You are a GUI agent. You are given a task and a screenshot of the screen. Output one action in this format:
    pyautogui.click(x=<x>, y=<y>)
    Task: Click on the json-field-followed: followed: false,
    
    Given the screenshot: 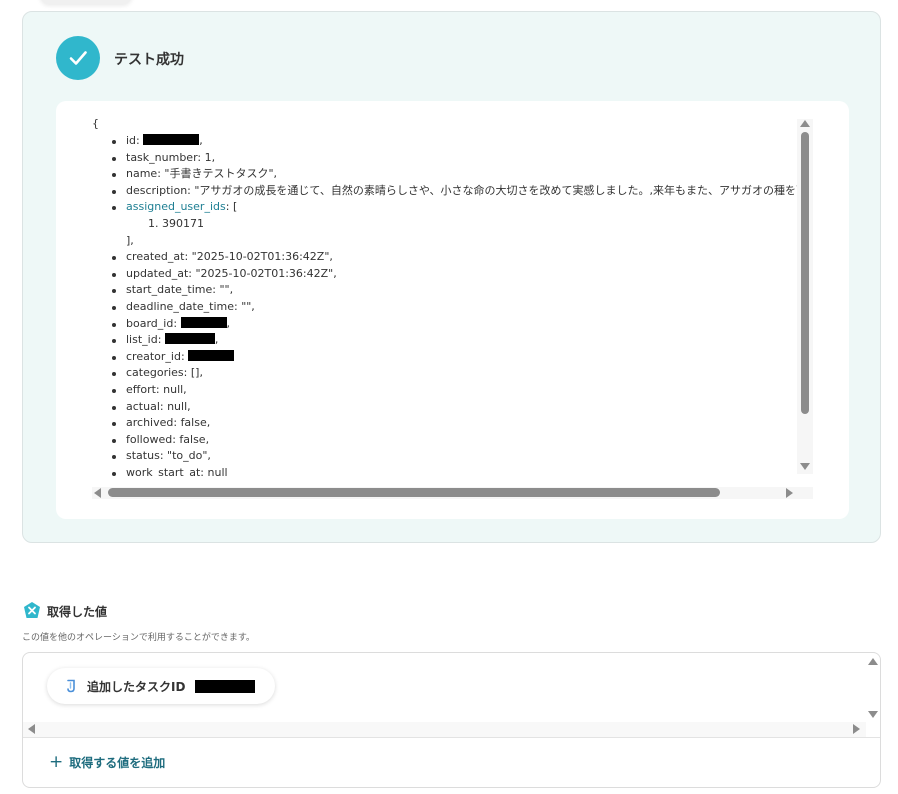 What is the action you would take?
    pyautogui.click(x=460, y=440)
    